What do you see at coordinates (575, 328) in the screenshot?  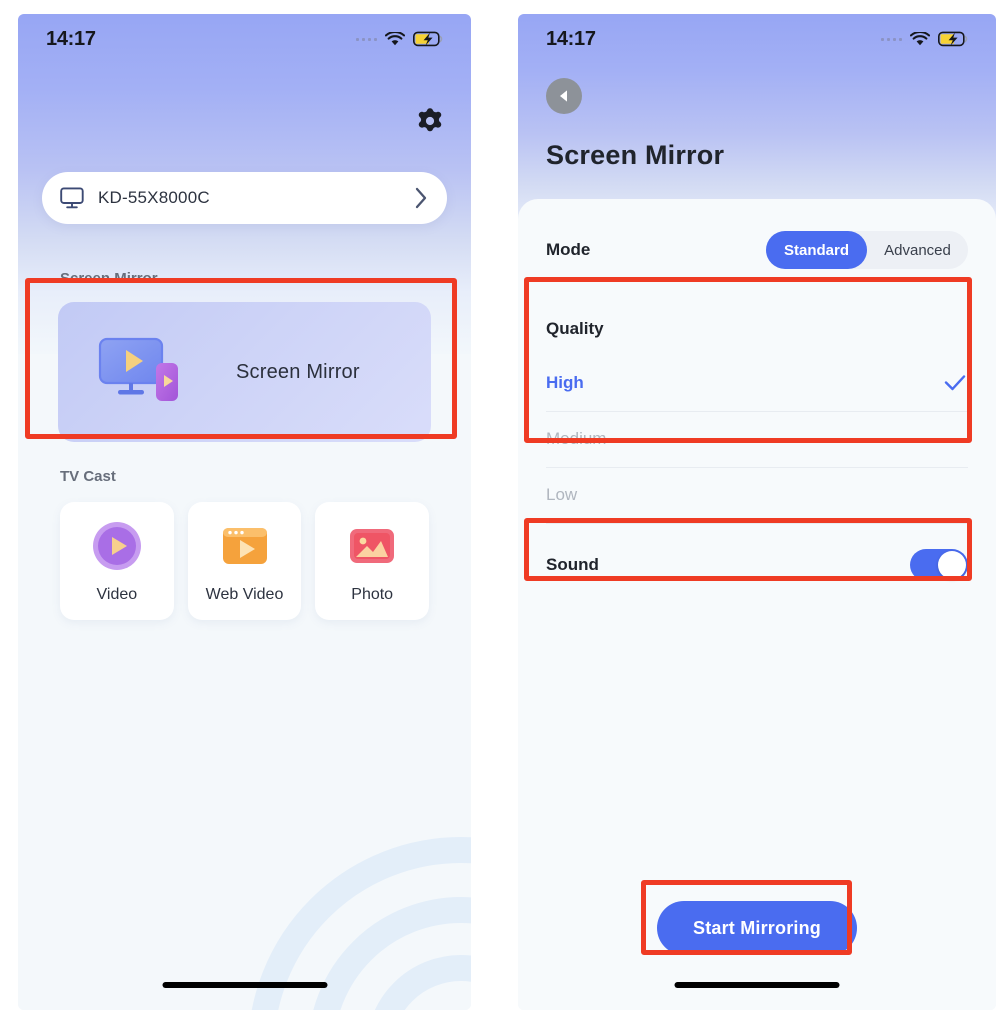 I see `quality-label: Quality` at bounding box center [575, 328].